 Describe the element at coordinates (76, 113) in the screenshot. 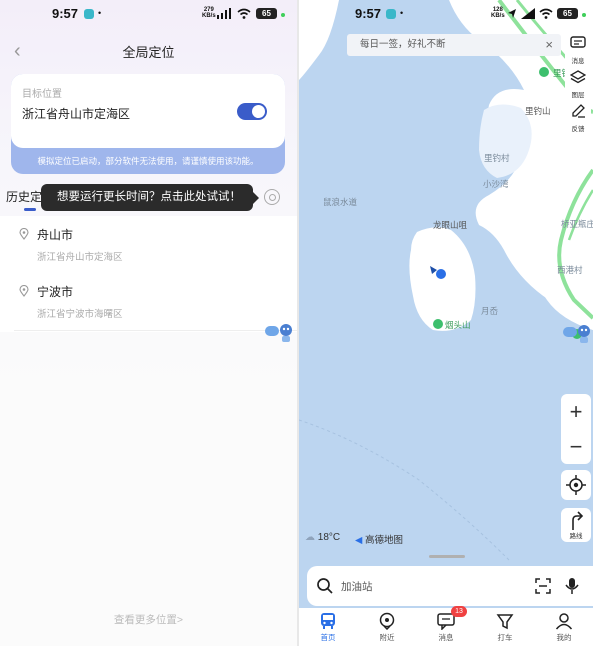

I see `target-location-value: 浙江省舟山市定海区` at that location.